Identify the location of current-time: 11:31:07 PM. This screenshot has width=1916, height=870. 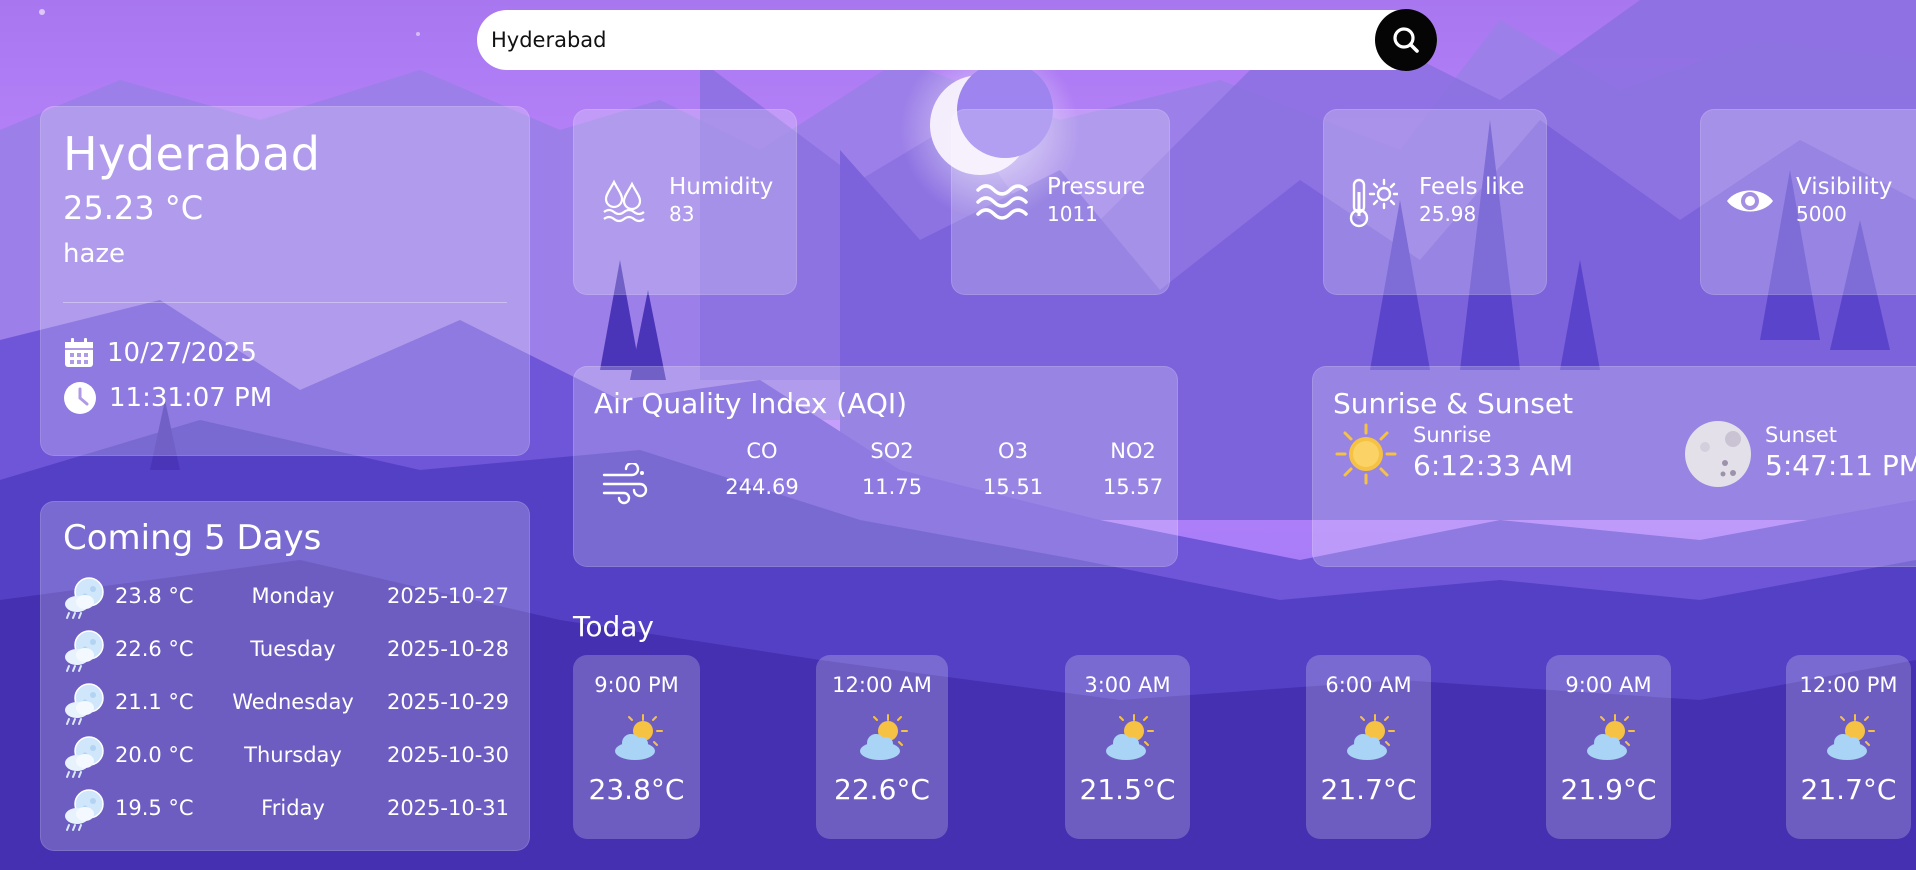
(191, 398).